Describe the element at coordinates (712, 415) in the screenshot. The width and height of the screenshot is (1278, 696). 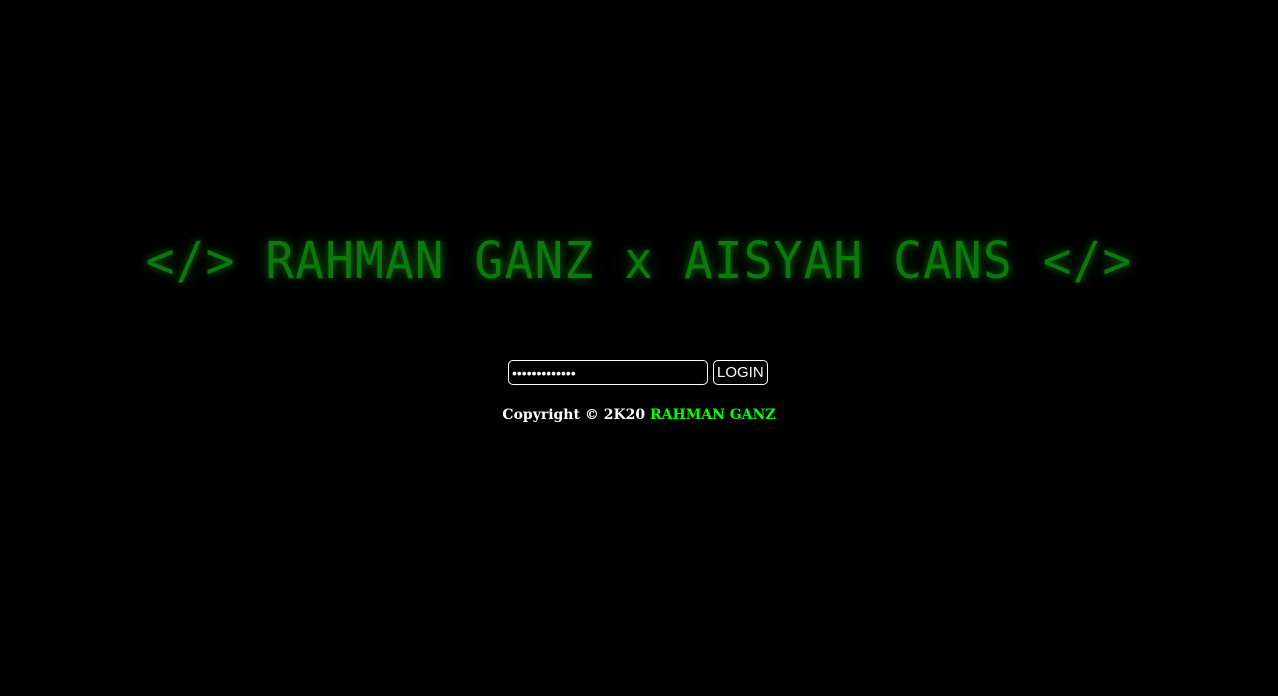
I see `brand-name: RAHMAN GANZ` at that location.